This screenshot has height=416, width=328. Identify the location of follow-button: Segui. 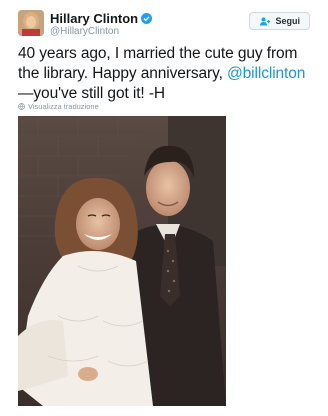
(279, 21).